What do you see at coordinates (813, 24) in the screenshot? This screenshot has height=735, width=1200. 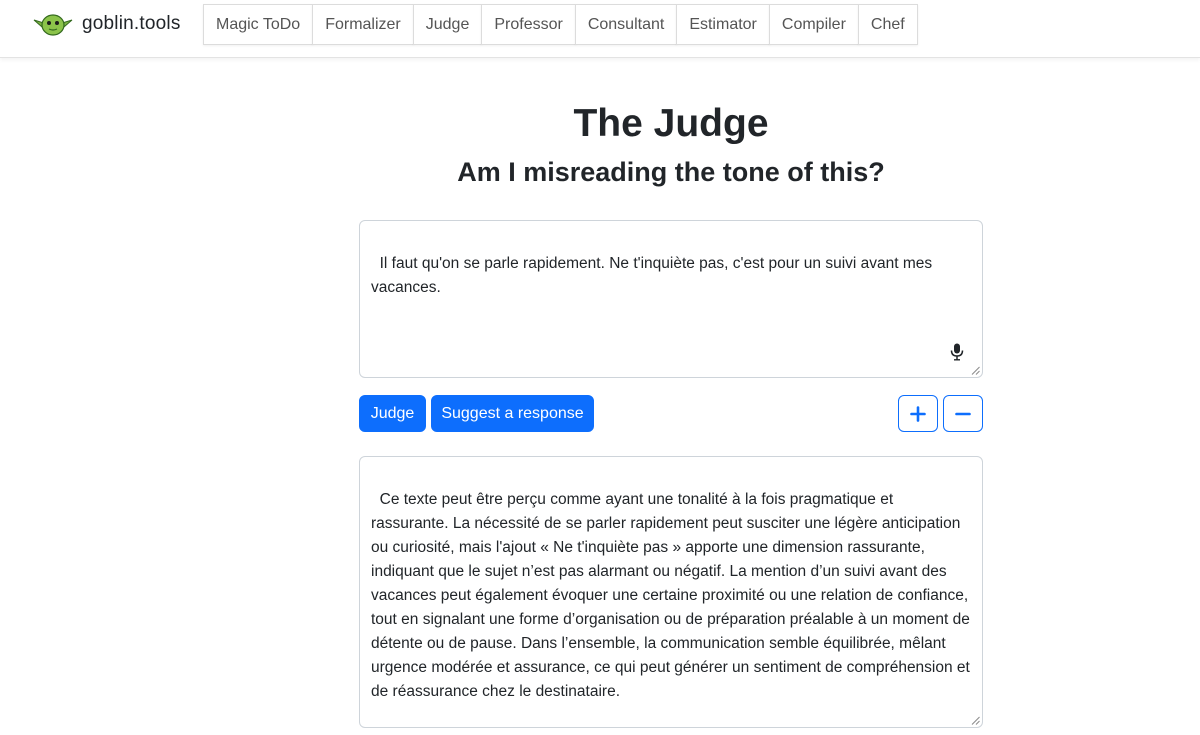 I see `tab-compiler: Compiler` at bounding box center [813, 24].